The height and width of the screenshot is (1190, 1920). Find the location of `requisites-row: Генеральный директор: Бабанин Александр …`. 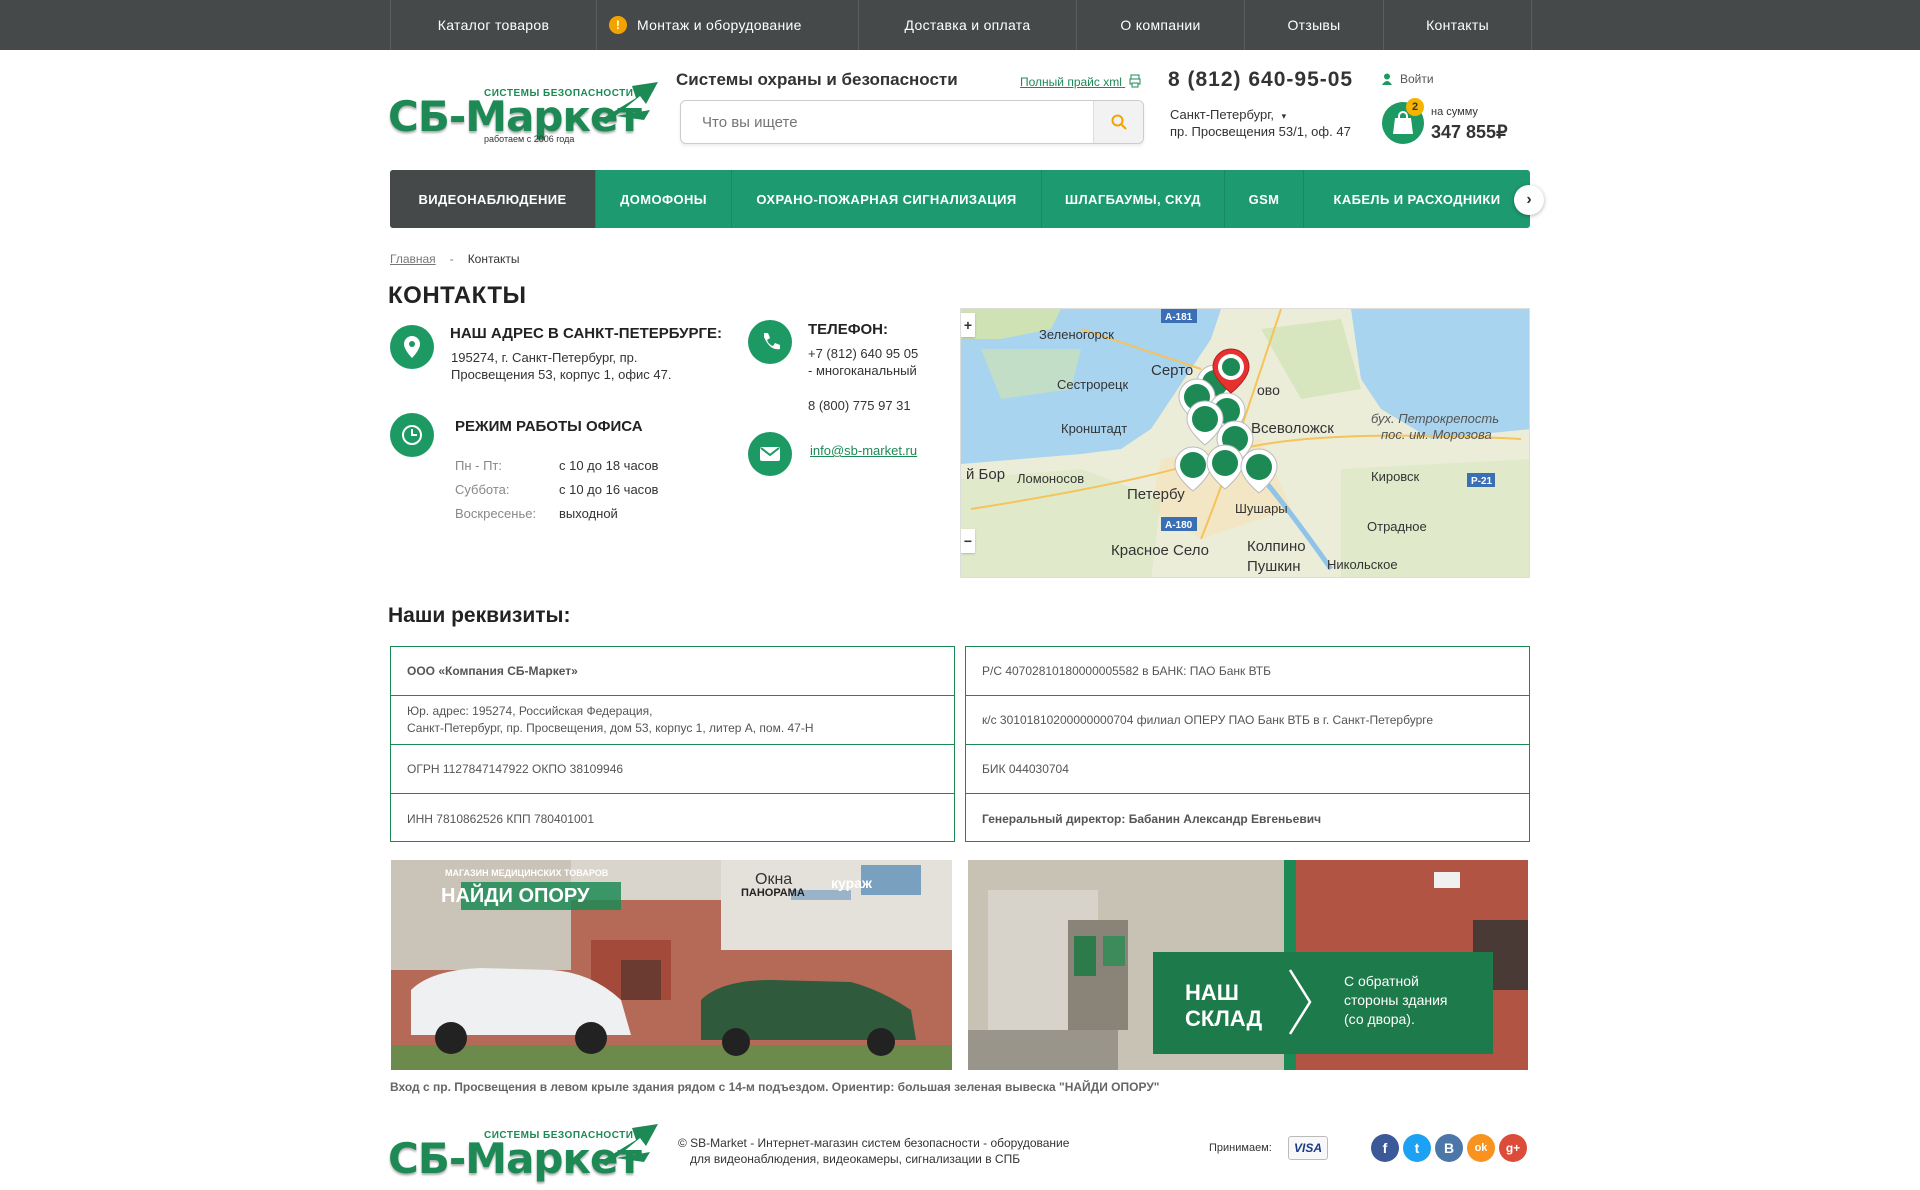

requisites-row: Генеральный директор: Бабанин Александр … is located at coordinates (1152, 818).